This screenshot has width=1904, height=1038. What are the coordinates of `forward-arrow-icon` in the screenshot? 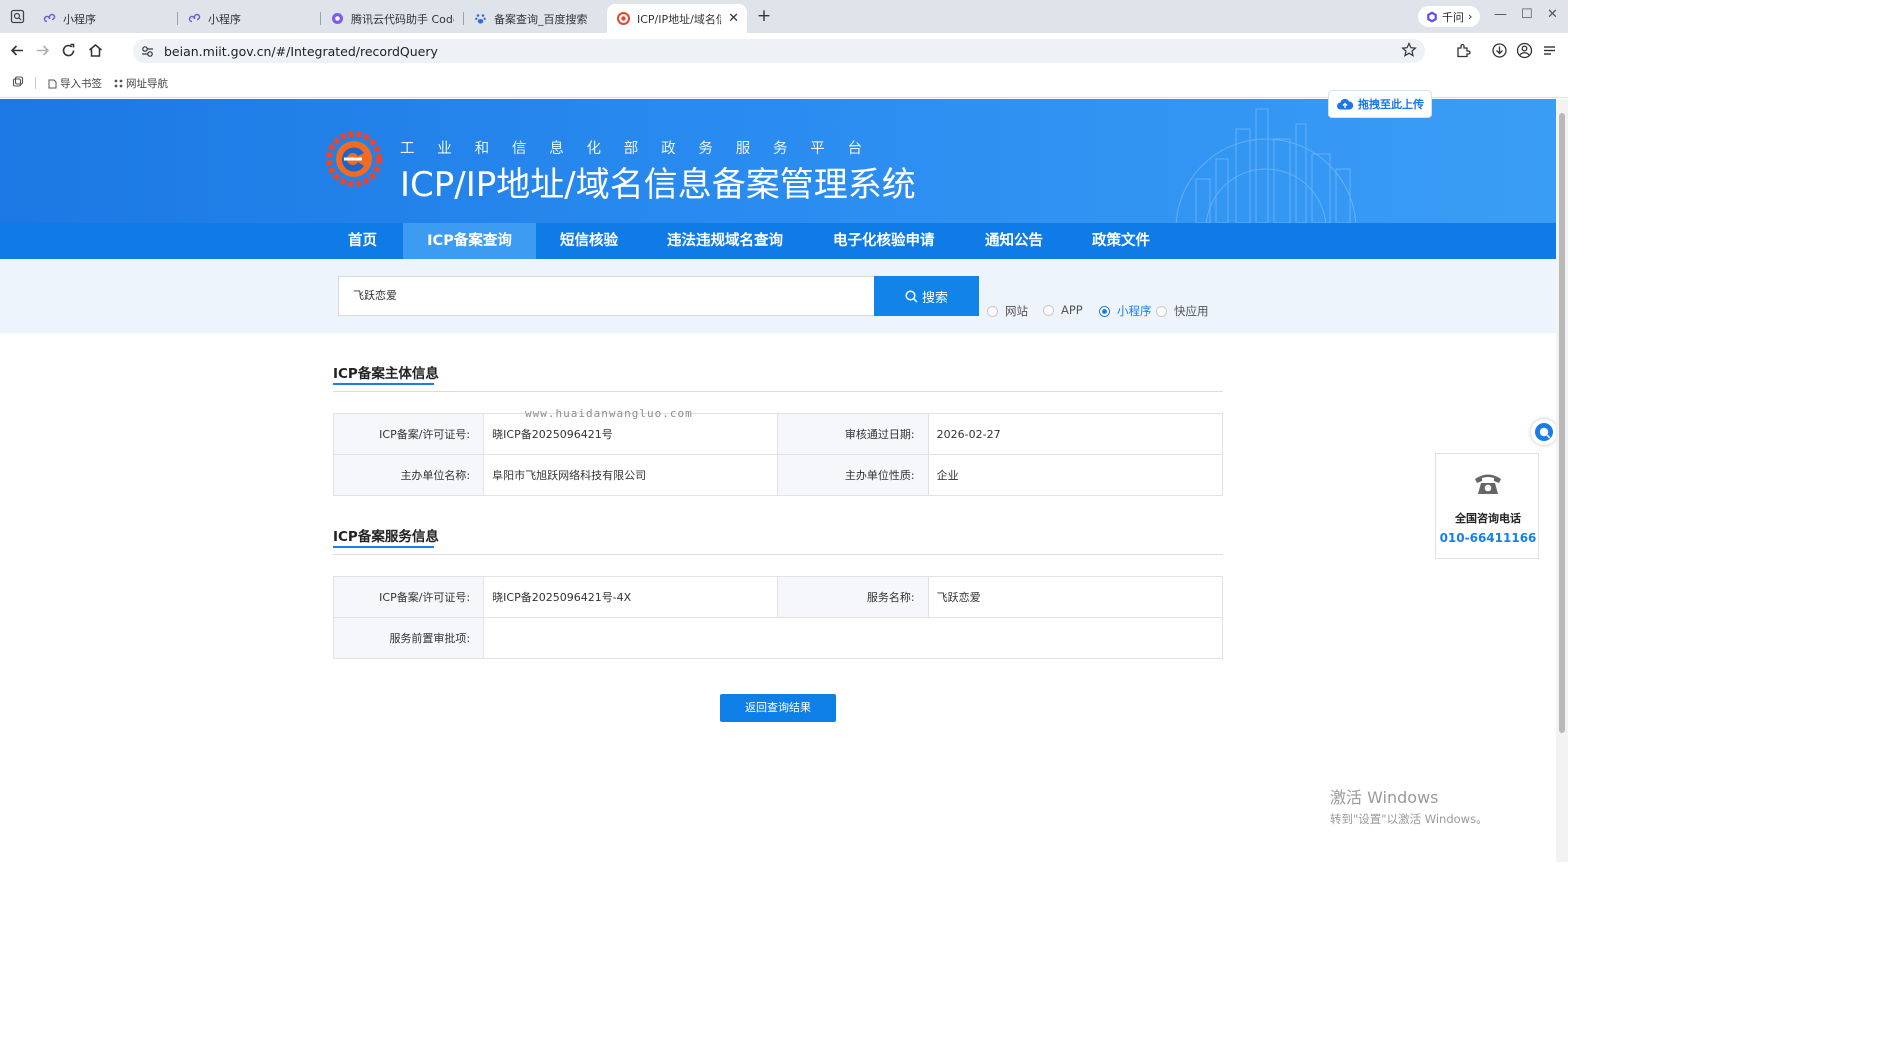 It's located at (42, 50).